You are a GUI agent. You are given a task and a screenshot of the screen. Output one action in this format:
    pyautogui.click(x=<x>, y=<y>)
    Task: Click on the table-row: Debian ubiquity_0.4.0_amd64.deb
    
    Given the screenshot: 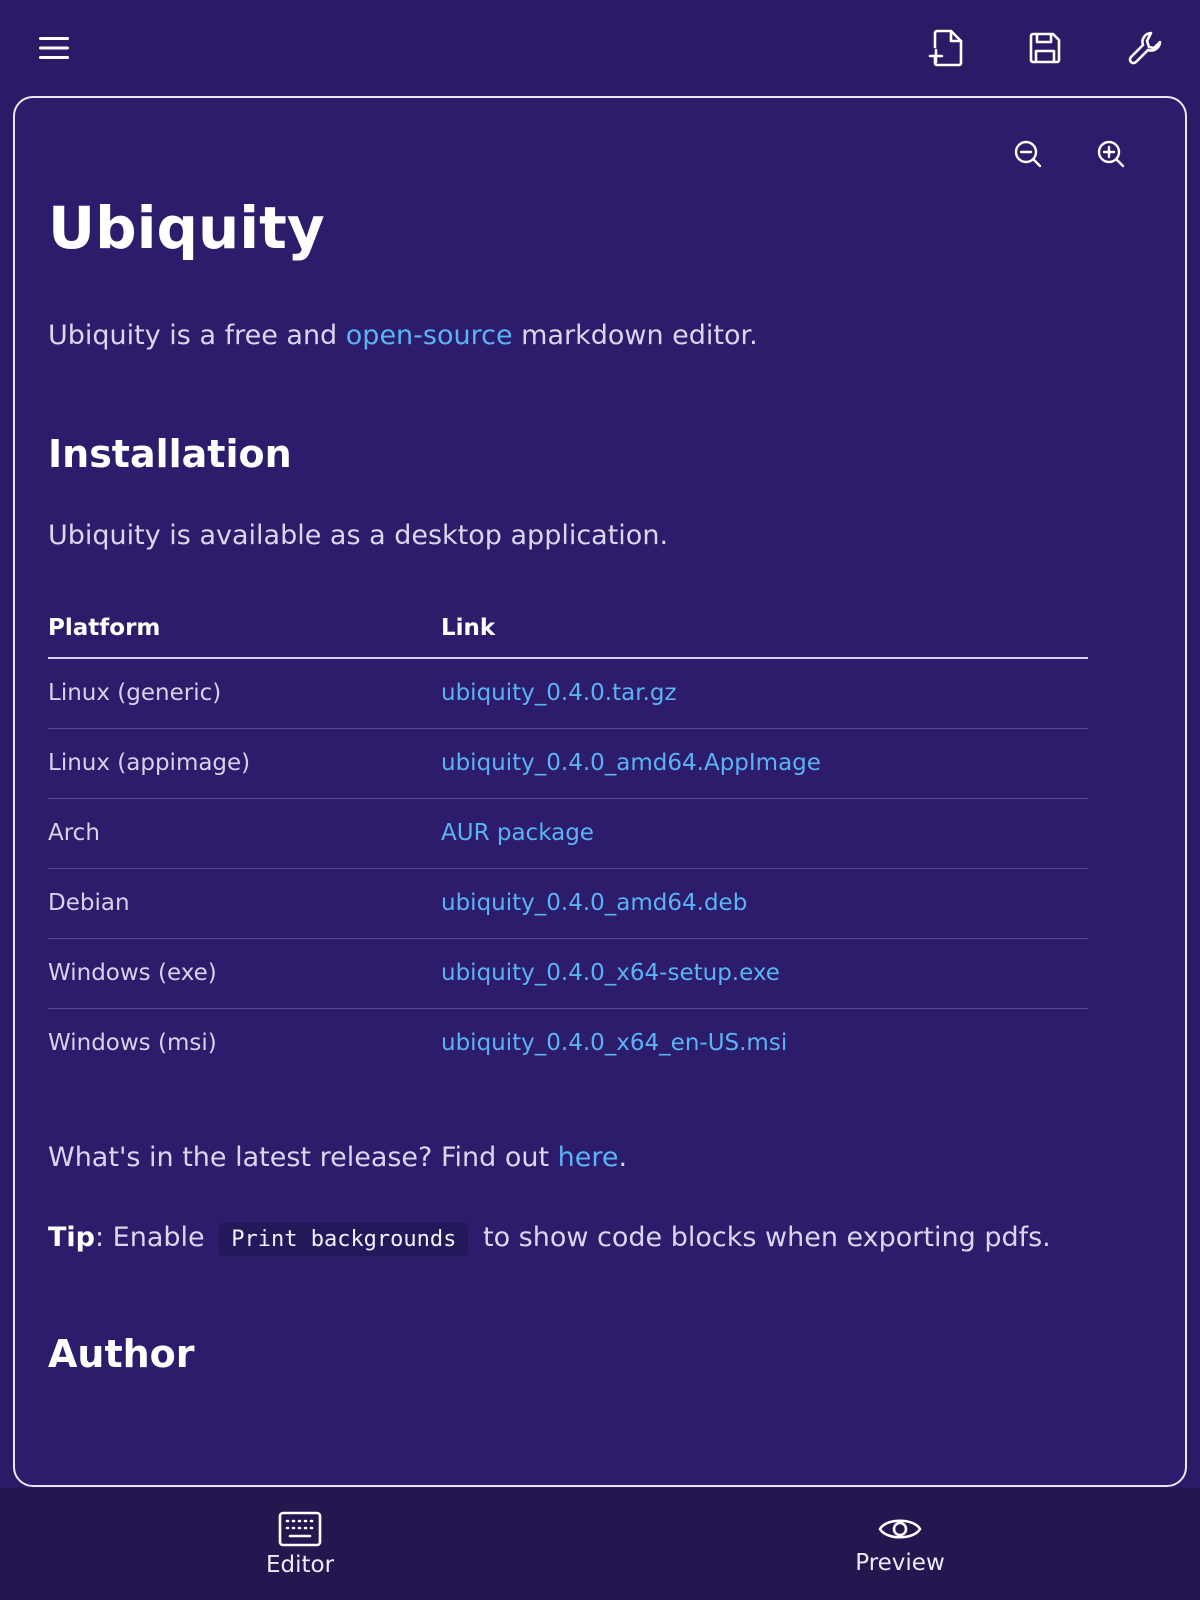 What is the action you would take?
    pyautogui.click(x=568, y=903)
    